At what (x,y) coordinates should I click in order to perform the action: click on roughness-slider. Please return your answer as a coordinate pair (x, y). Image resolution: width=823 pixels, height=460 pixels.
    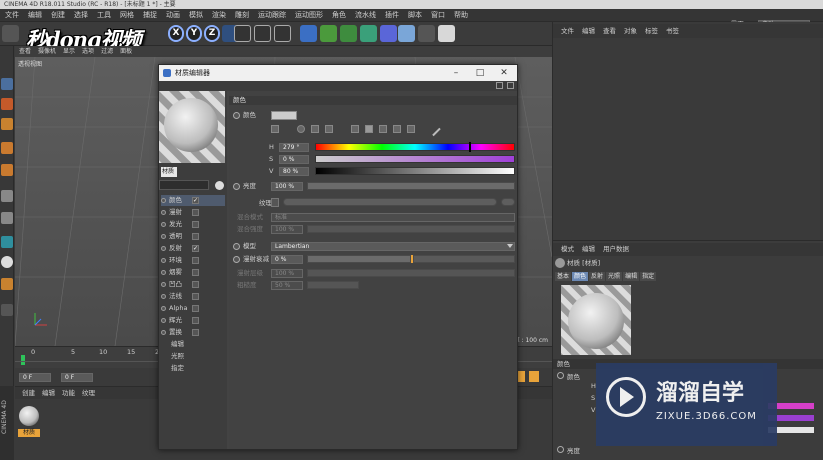
    Looking at the image, I should click on (333, 285).